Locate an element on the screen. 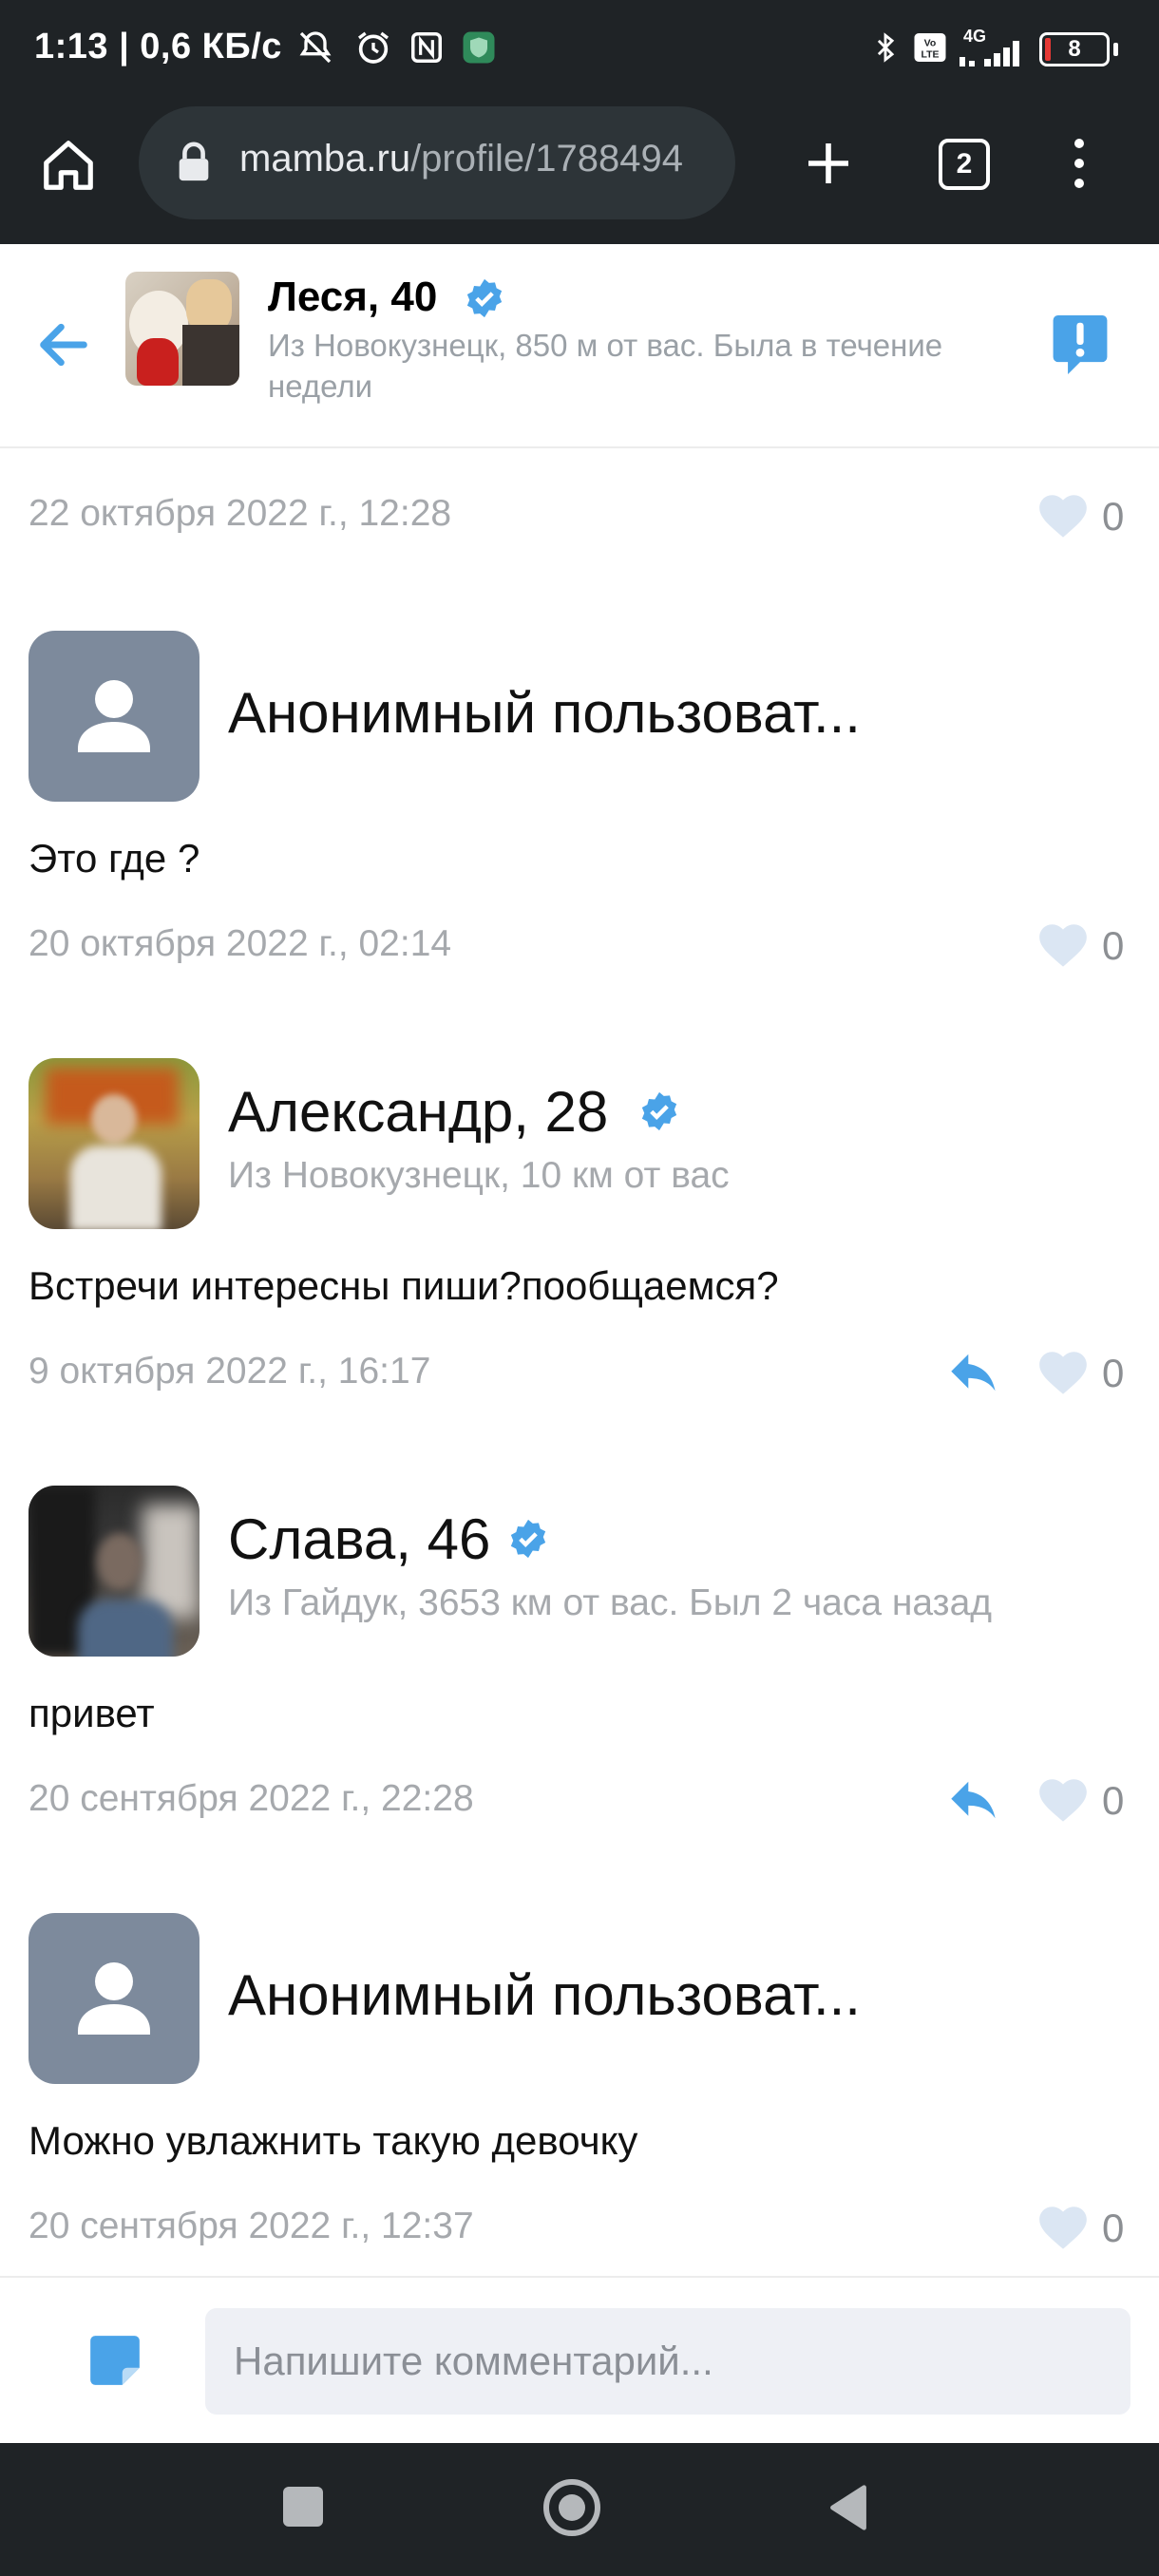 This screenshot has height=2576, width=1159. comment-input is located at coordinates (667, 2361).